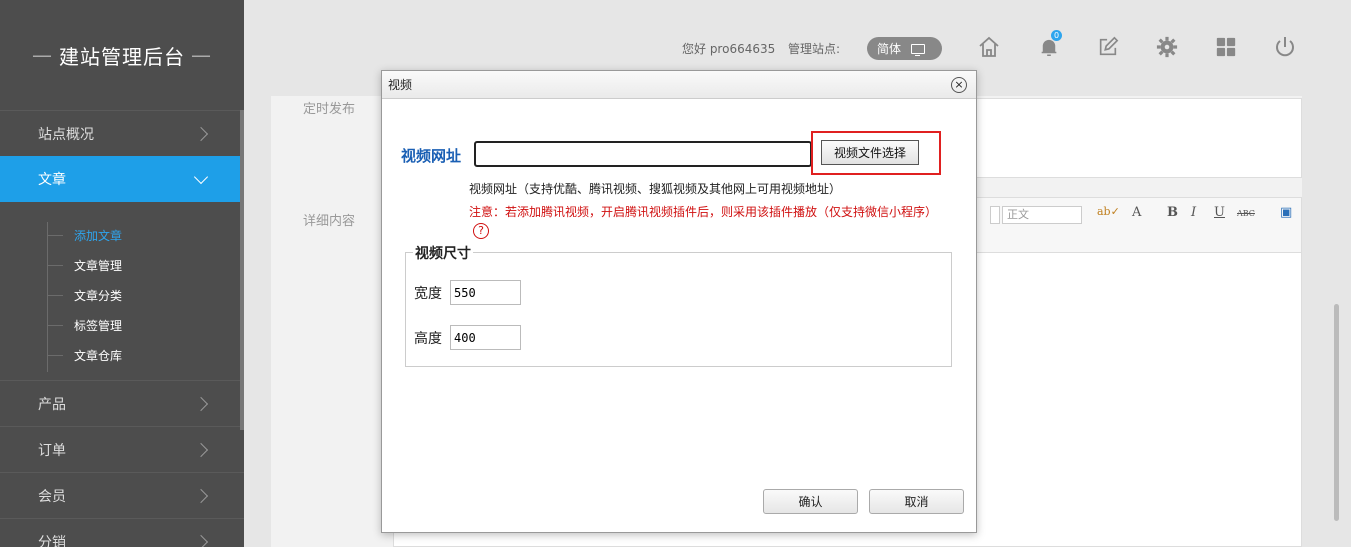  I want to click on language-label: 简体, so click(889, 49).